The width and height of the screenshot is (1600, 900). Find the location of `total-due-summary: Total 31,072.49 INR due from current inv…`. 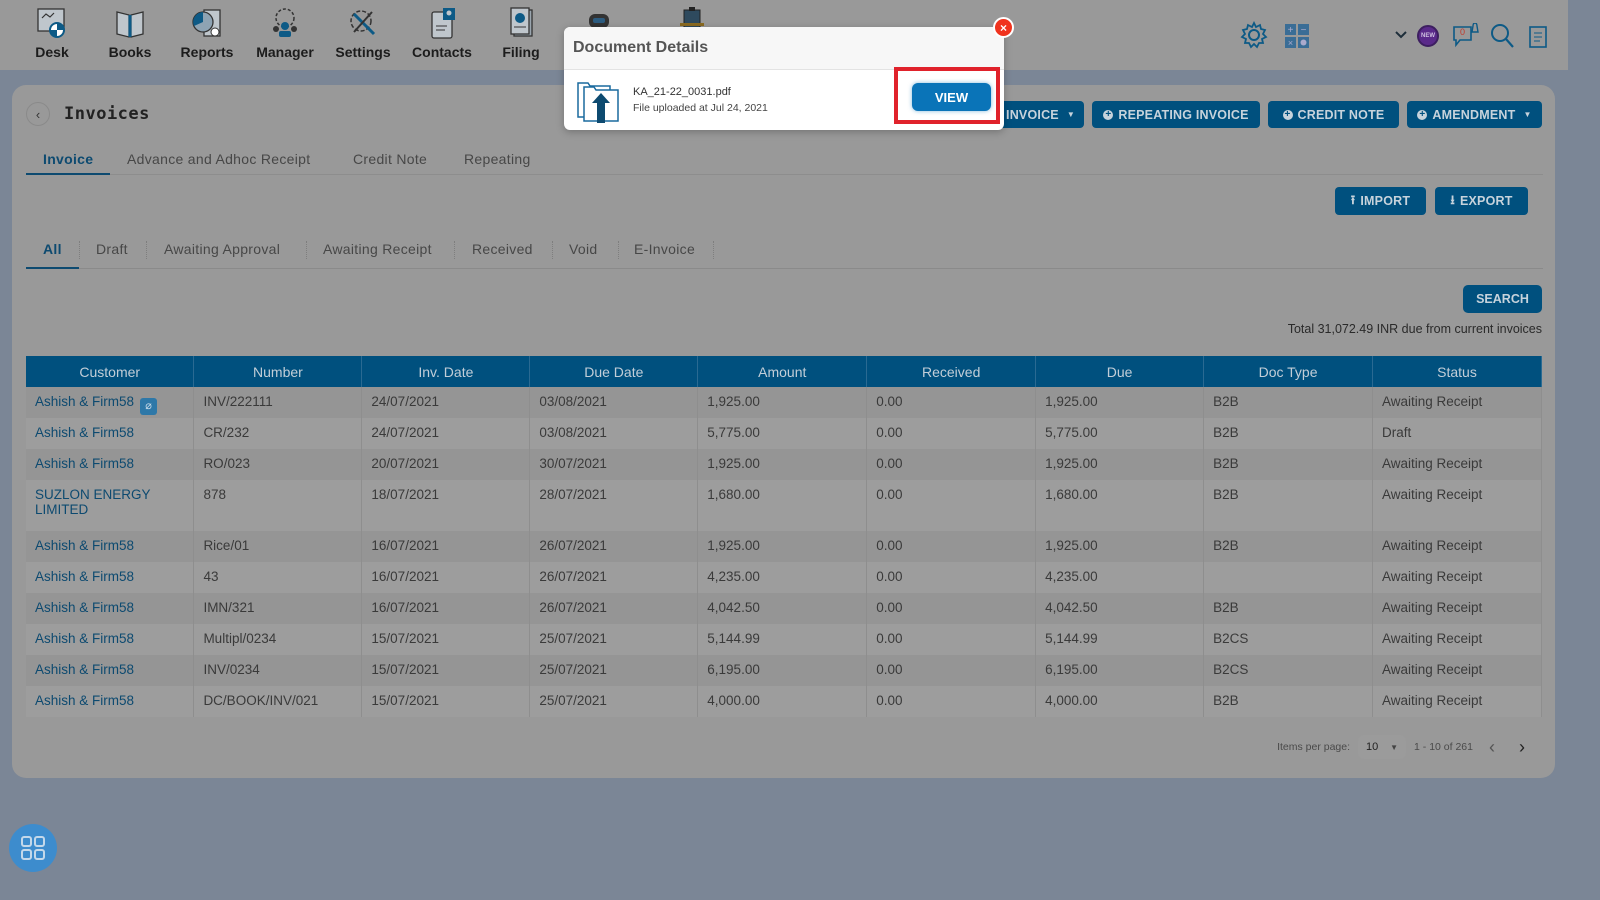

total-due-summary: Total 31,072.49 INR due from current inv… is located at coordinates (1414, 329).